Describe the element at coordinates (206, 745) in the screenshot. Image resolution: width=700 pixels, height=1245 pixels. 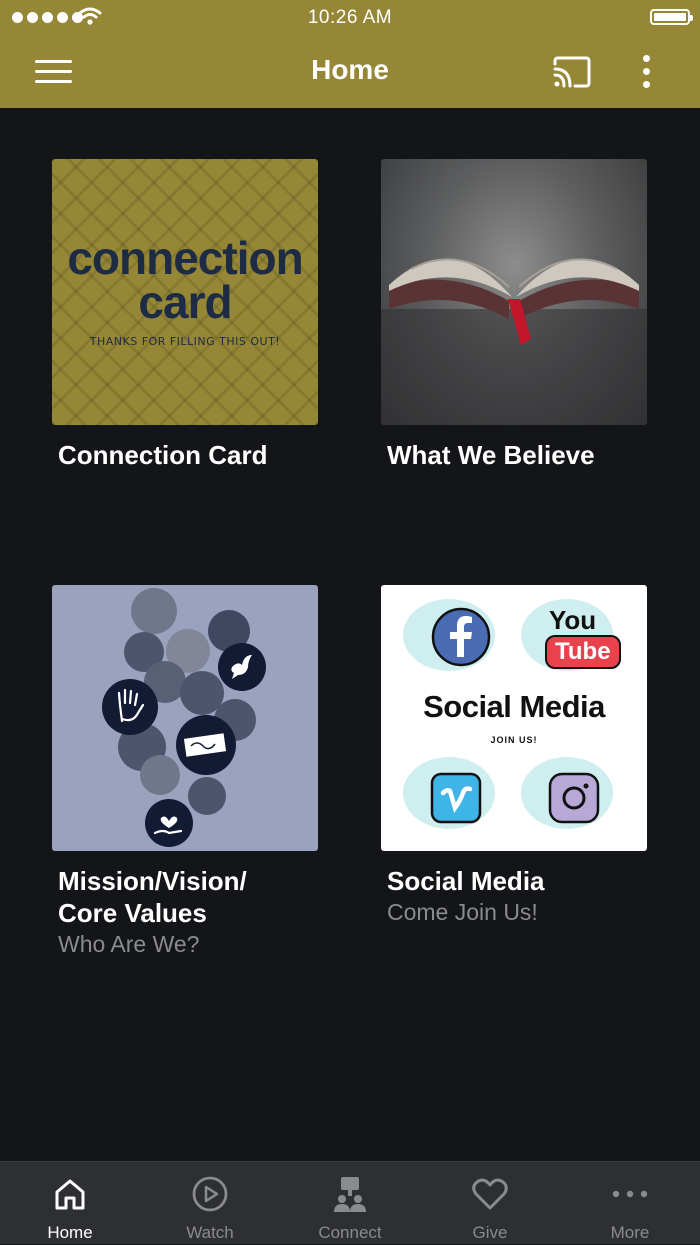
I see `welcome-sign-icon` at that location.